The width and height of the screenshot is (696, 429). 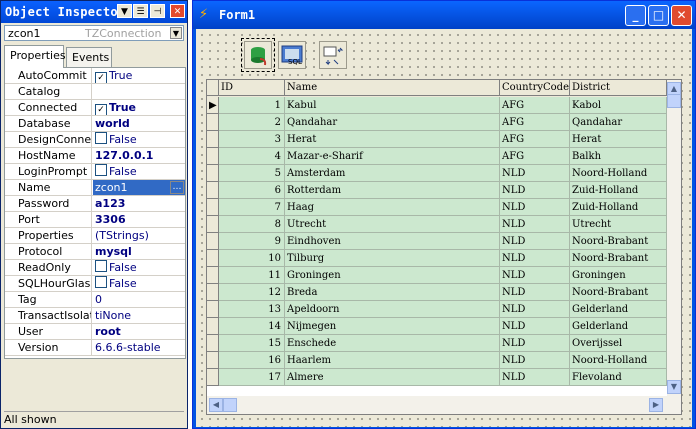 I want to click on toggle-icon: ☰, so click(x=140, y=11).